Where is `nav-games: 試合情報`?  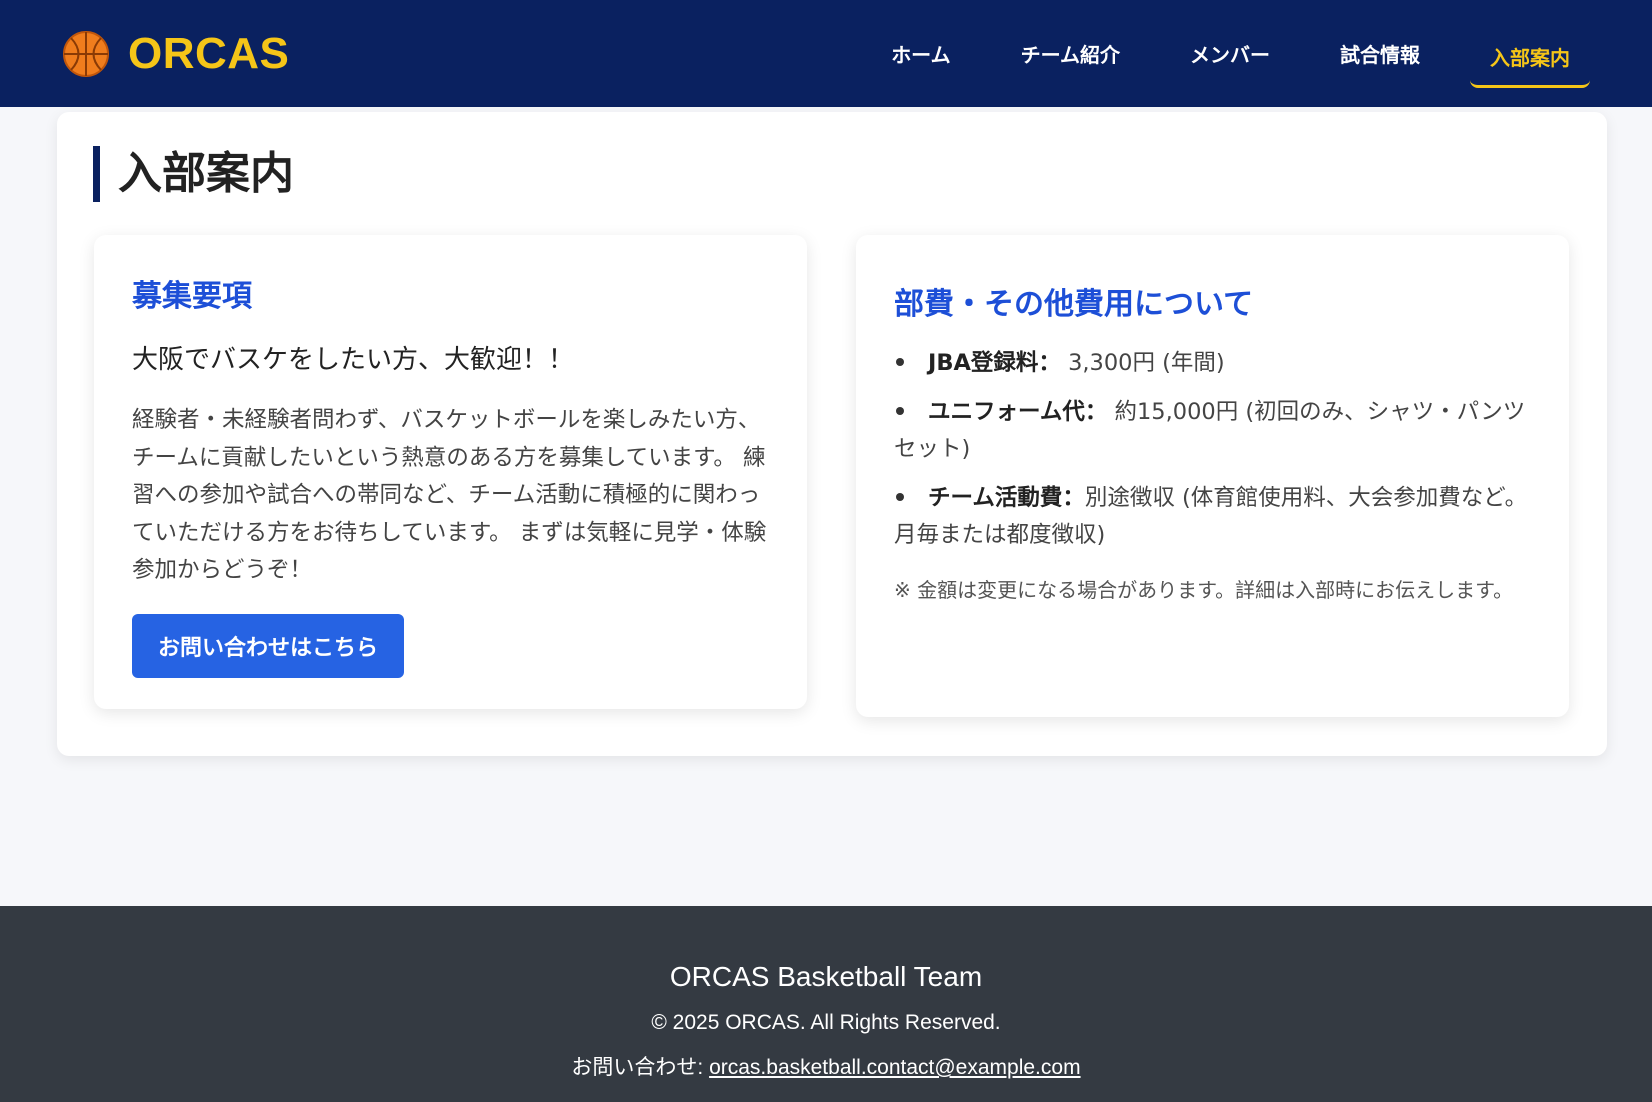
nav-games: 試合情報 is located at coordinates (1380, 53).